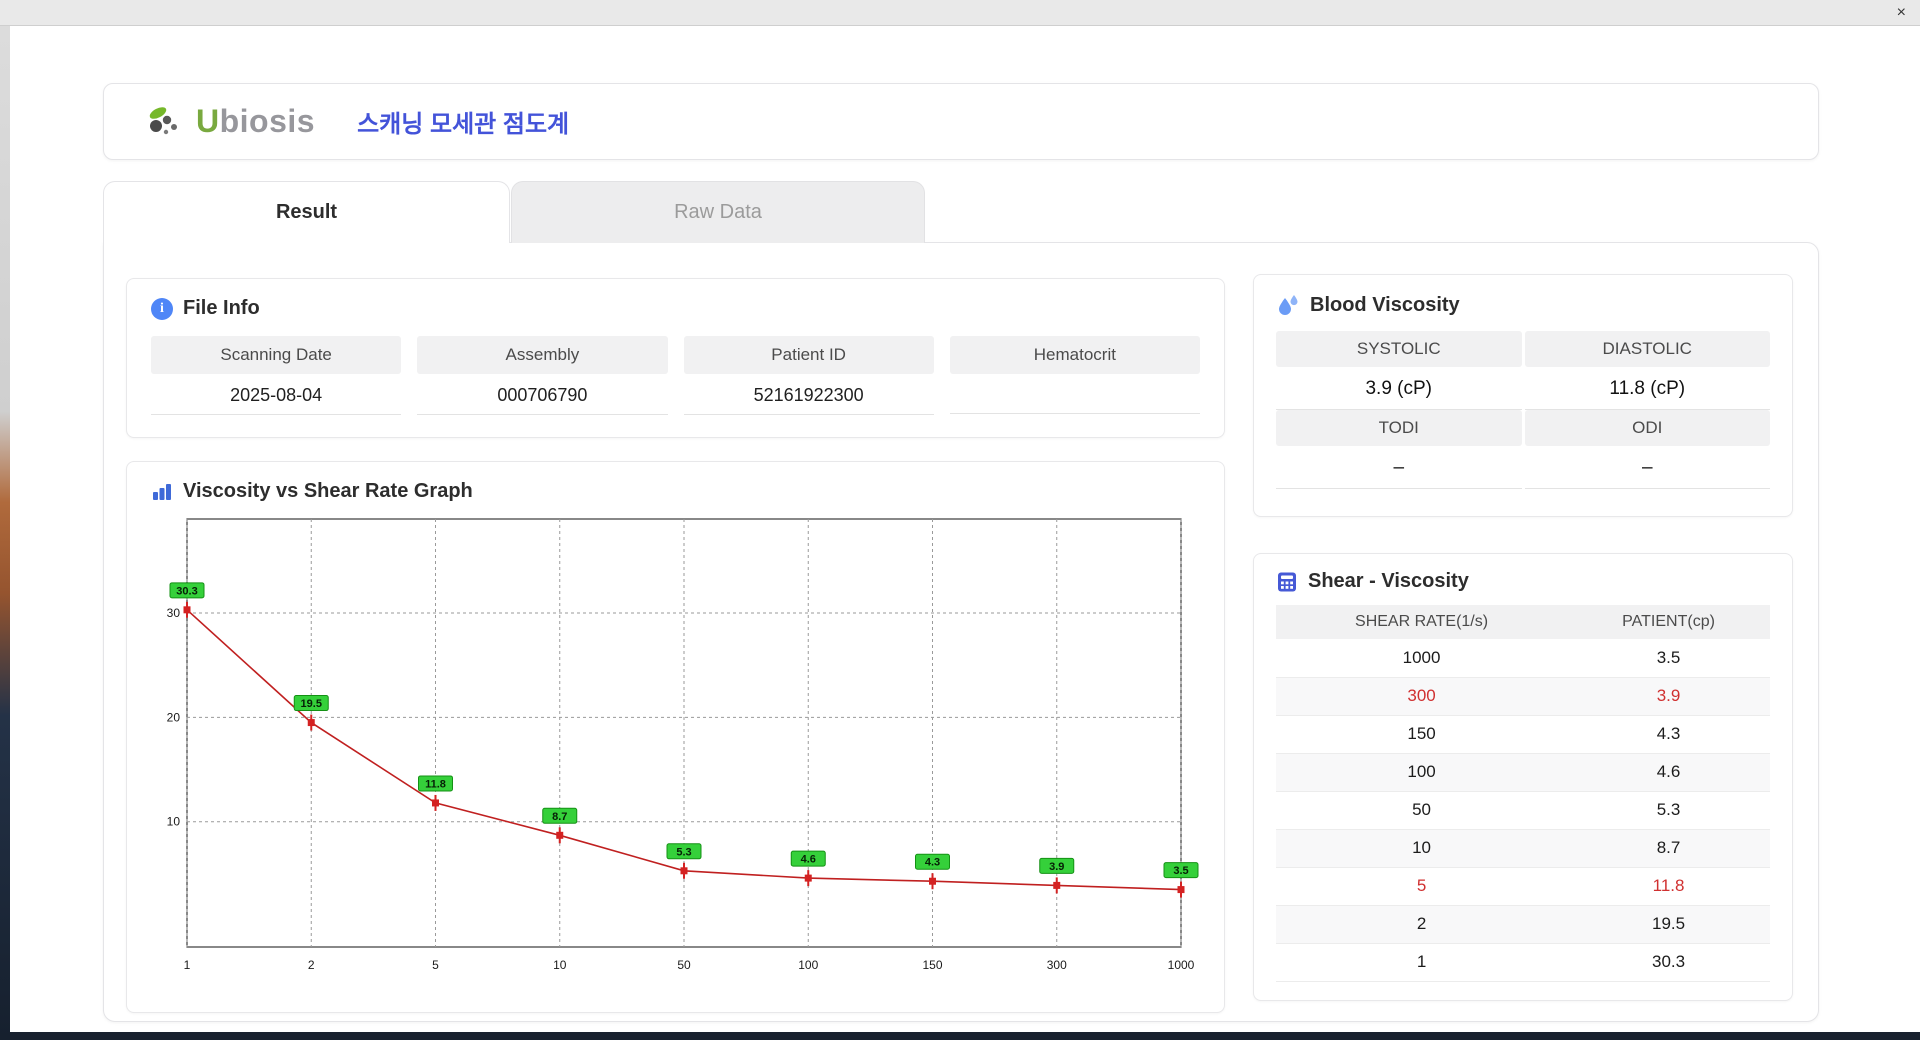 The width and height of the screenshot is (1920, 1040). What do you see at coordinates (1422, 658) in the screenshot?
I see `shear-rate-cell: 1000` at bounding box center [1422, 658].